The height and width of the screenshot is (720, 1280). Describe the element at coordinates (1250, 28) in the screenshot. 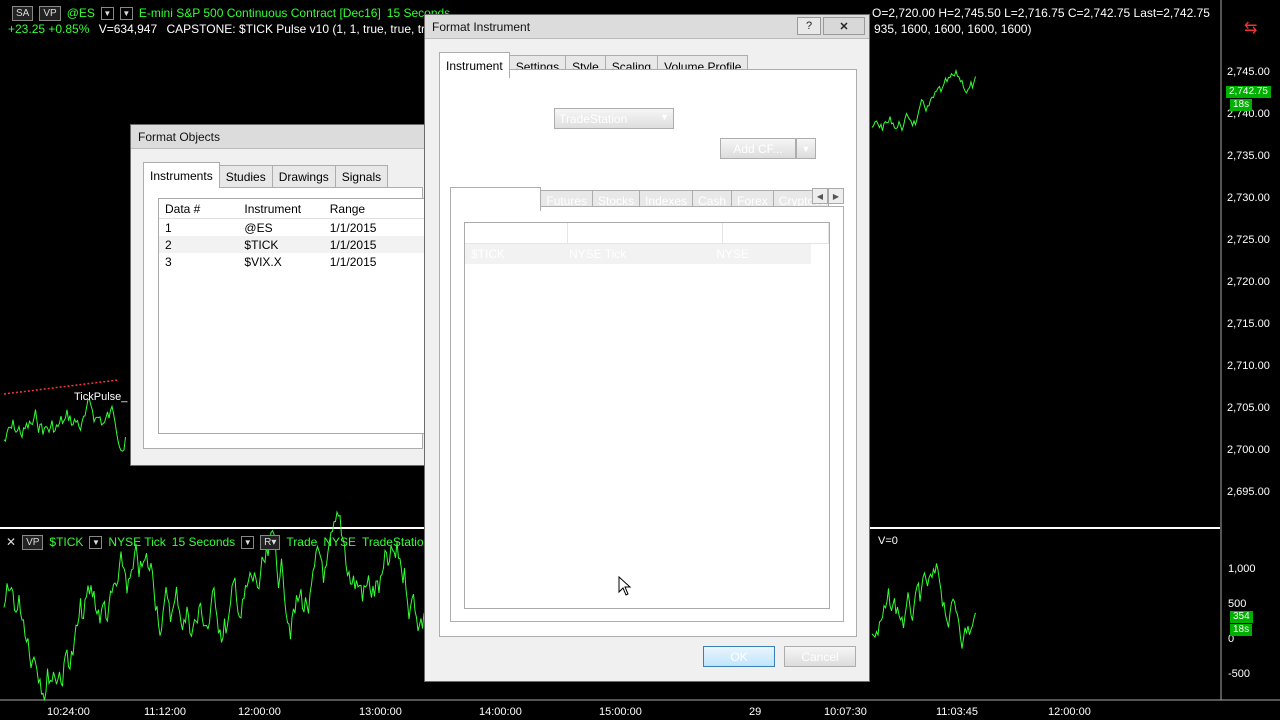

I see `sync-arrows-icon: ⇆` at that location.